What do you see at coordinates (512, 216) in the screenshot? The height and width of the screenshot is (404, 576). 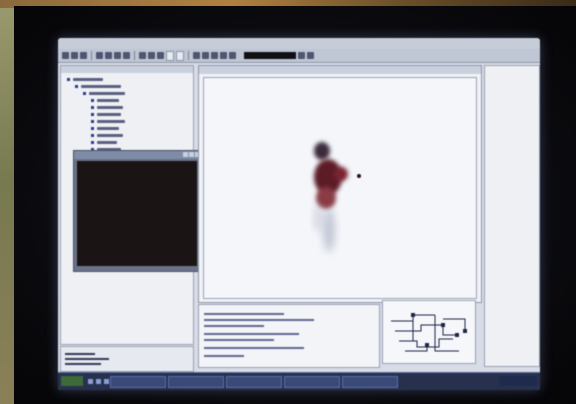 I see `properties-panel` at bounding box center [512, 216].